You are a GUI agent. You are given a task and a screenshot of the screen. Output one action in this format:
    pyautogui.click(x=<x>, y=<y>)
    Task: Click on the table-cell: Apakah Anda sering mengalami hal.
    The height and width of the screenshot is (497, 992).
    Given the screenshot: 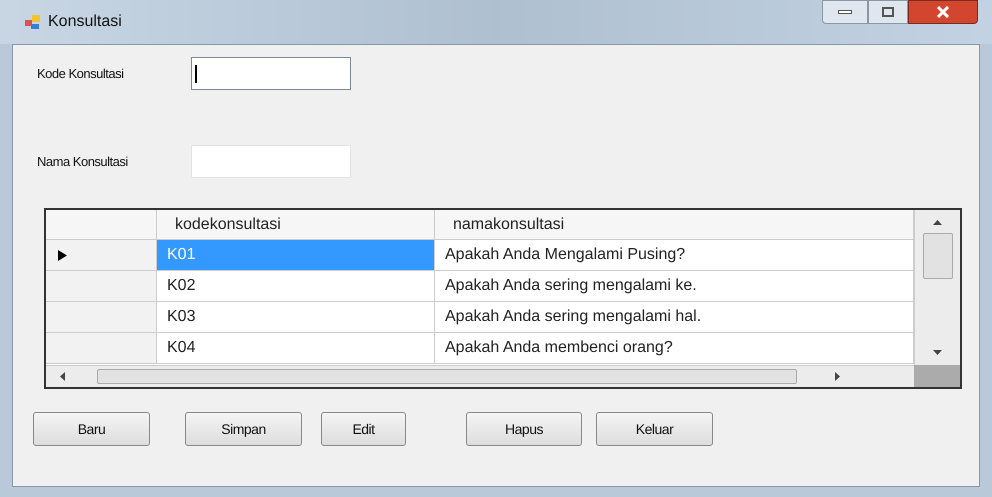 What is the action you would take?
    pyautogui.click(x=674, y=317)
    